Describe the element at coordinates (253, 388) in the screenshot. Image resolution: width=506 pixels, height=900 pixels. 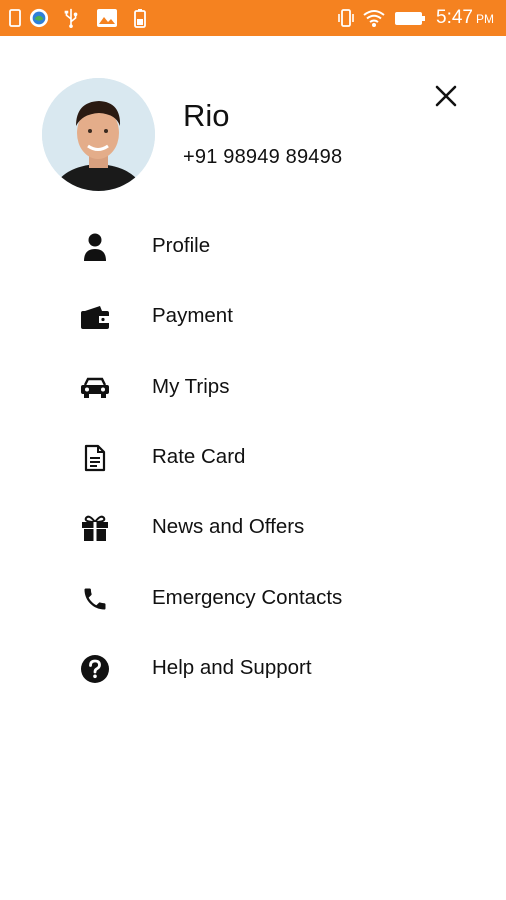
I see `menu-item-my-trips: My Trips` at that location.